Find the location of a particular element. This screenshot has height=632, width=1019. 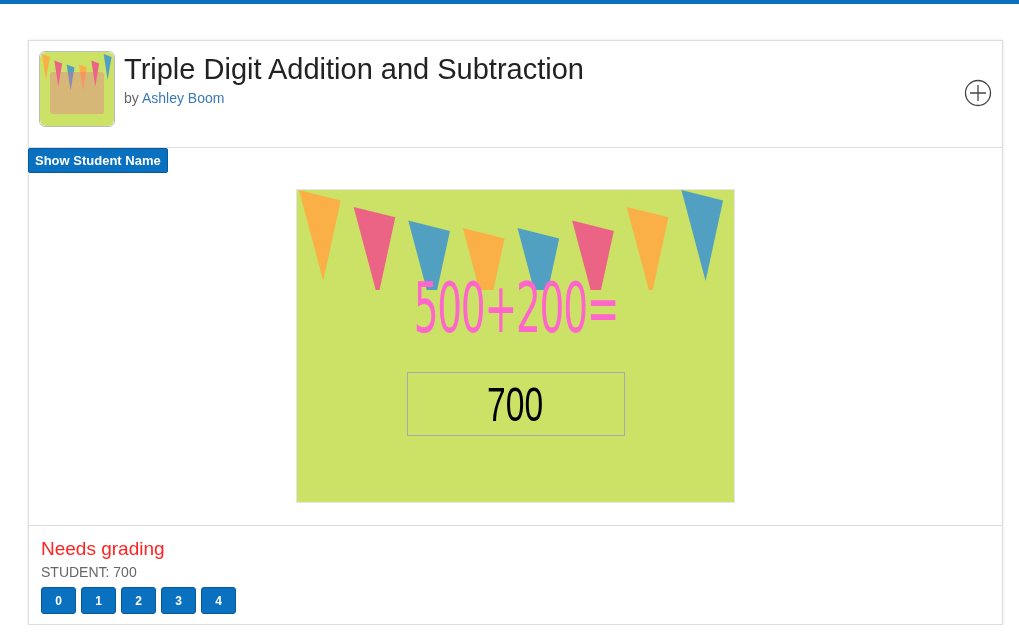

deck-title: Triple Digit Addition and Subtraction is located at coordinates (354, 69).